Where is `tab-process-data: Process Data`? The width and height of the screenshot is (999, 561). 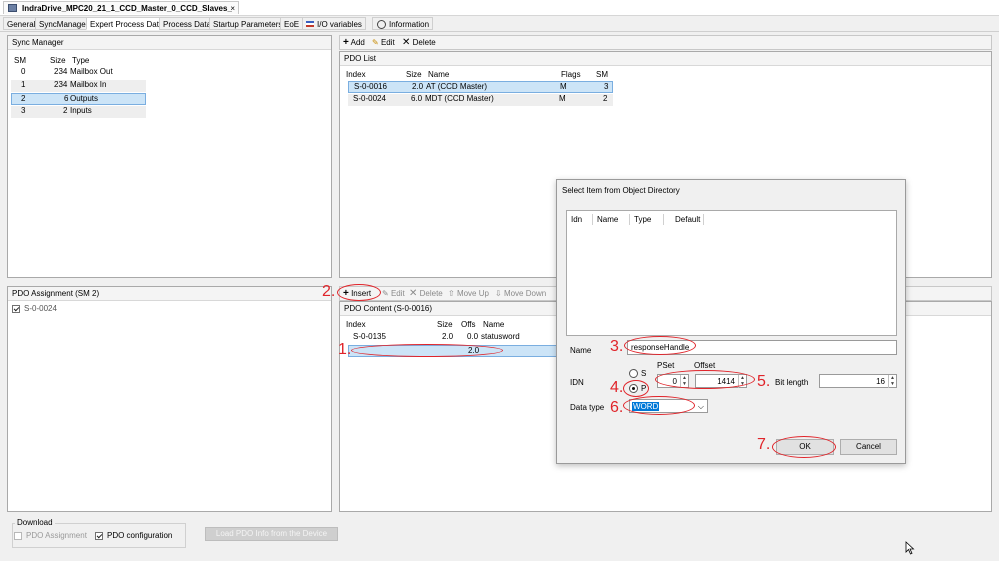
tab-process-data: Process Data is located at coordinates (187, 23).